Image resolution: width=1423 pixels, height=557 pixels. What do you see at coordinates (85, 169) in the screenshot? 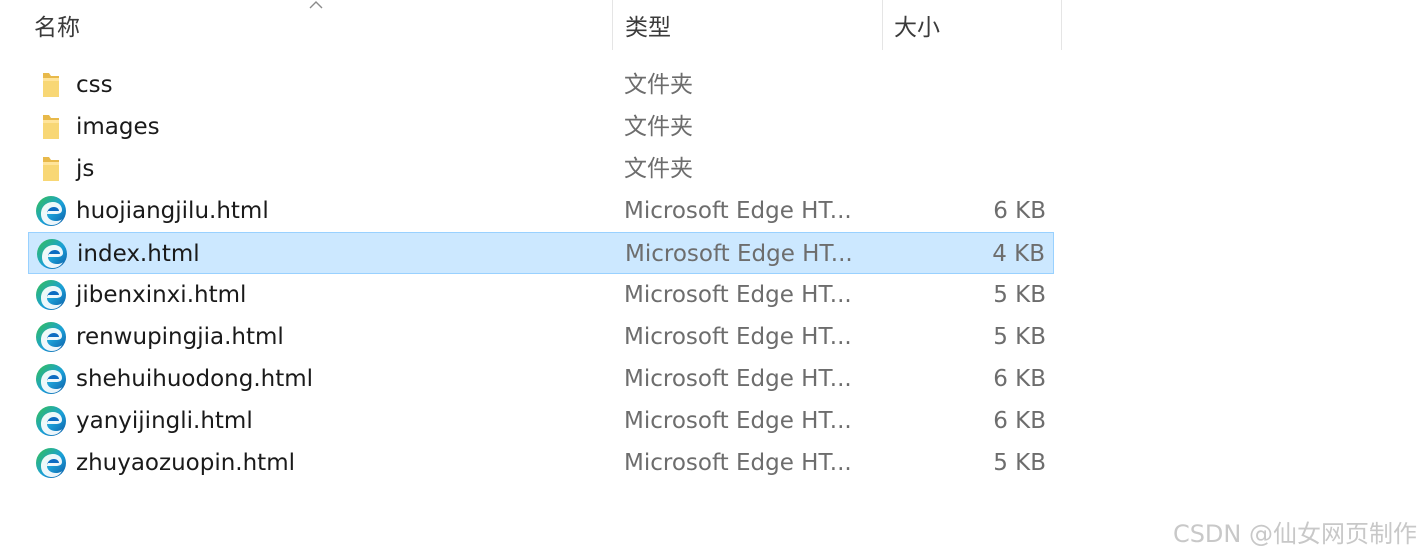
I see `file-name: js` at bounding box center [85, 169].